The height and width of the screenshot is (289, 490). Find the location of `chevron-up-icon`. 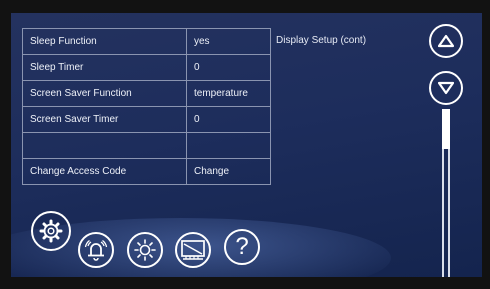

chevron-up-icon is located at coordinates (446, 41).